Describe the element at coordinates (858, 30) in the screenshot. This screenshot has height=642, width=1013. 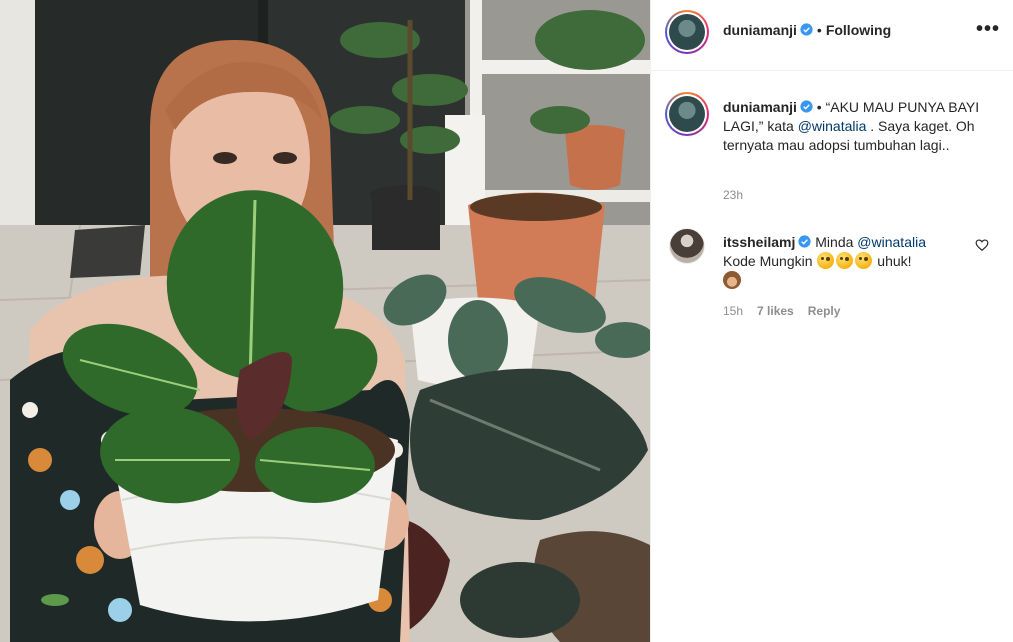
I see `following-button: Following` at that location.